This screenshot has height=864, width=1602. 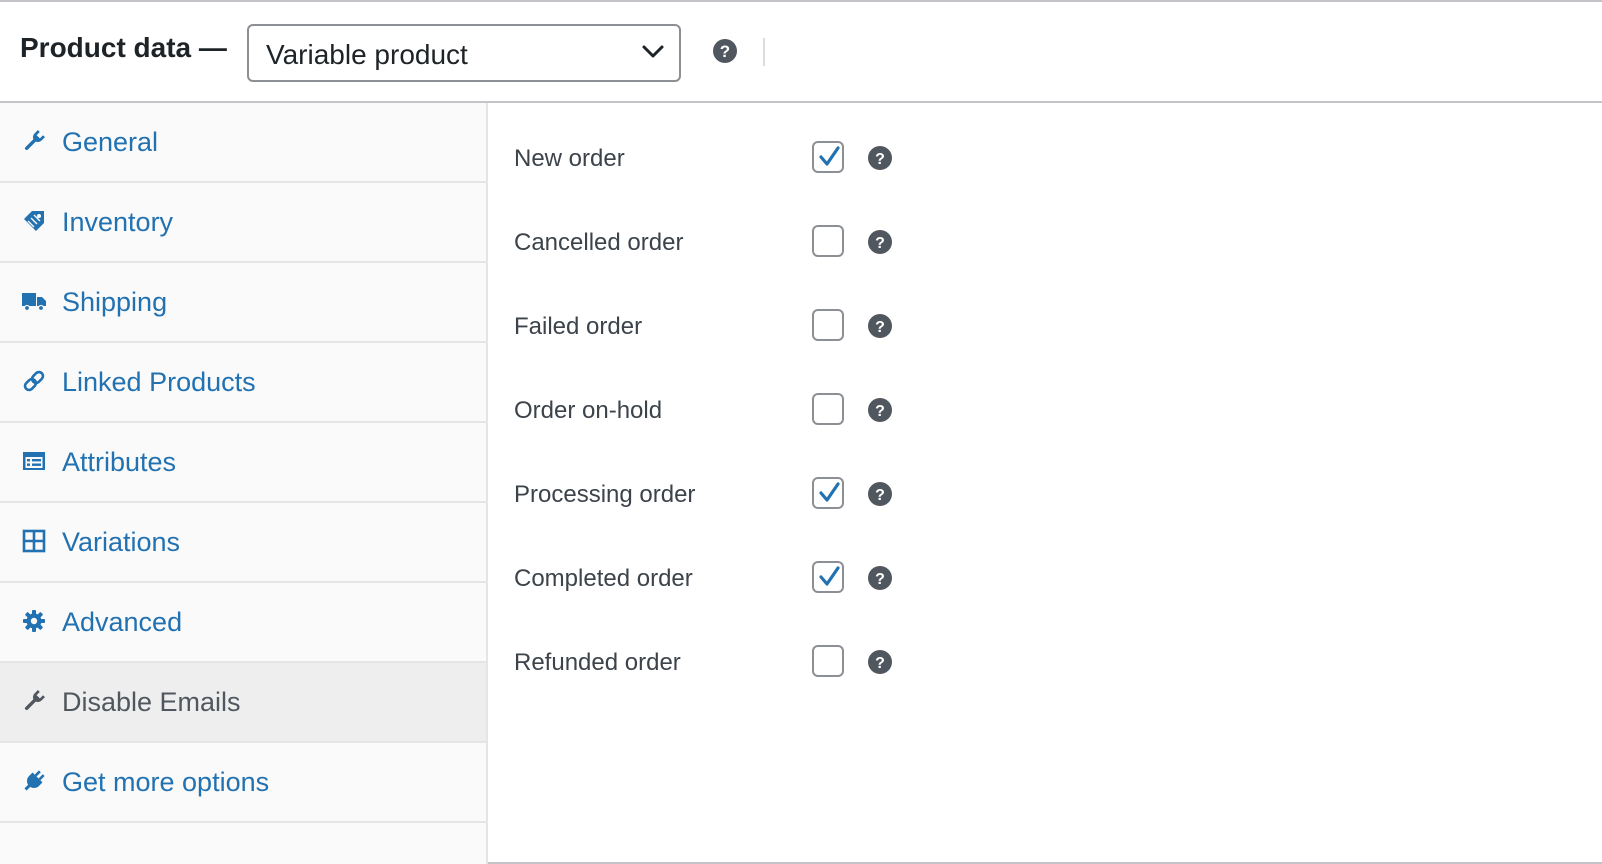 I want to click on completed-order-checkbox, so click(x=828, y=577).